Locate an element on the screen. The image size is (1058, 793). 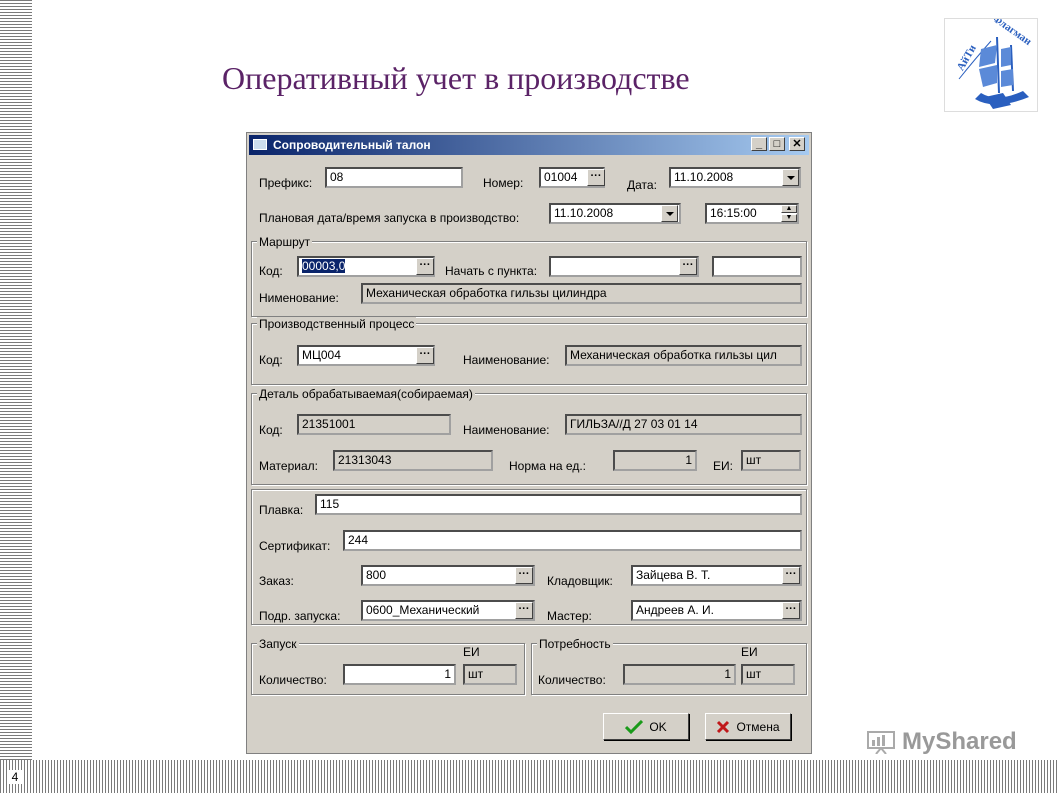
launch-dept-input: 0600_Механический is located at coordinates (448, 610).